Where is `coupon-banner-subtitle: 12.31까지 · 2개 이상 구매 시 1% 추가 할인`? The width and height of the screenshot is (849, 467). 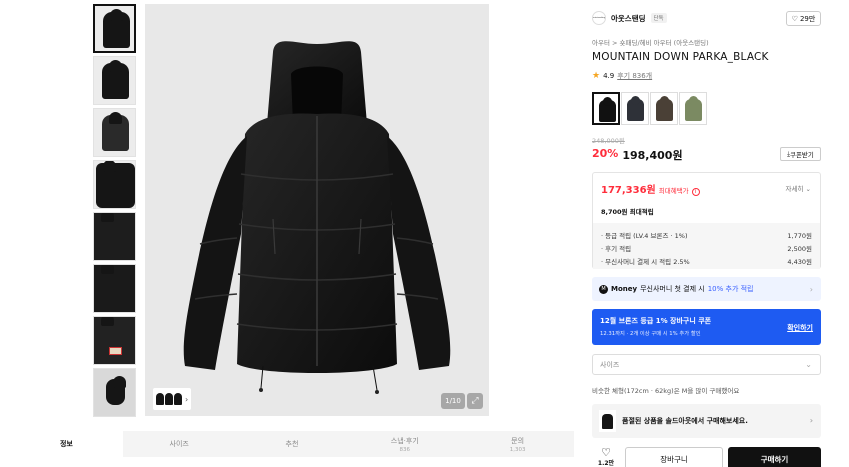 coupon-banner-subtitle: 12.31까지 · 2개 이상 구매 시 1% 추가 할인 is located at coordinates (650, 334).